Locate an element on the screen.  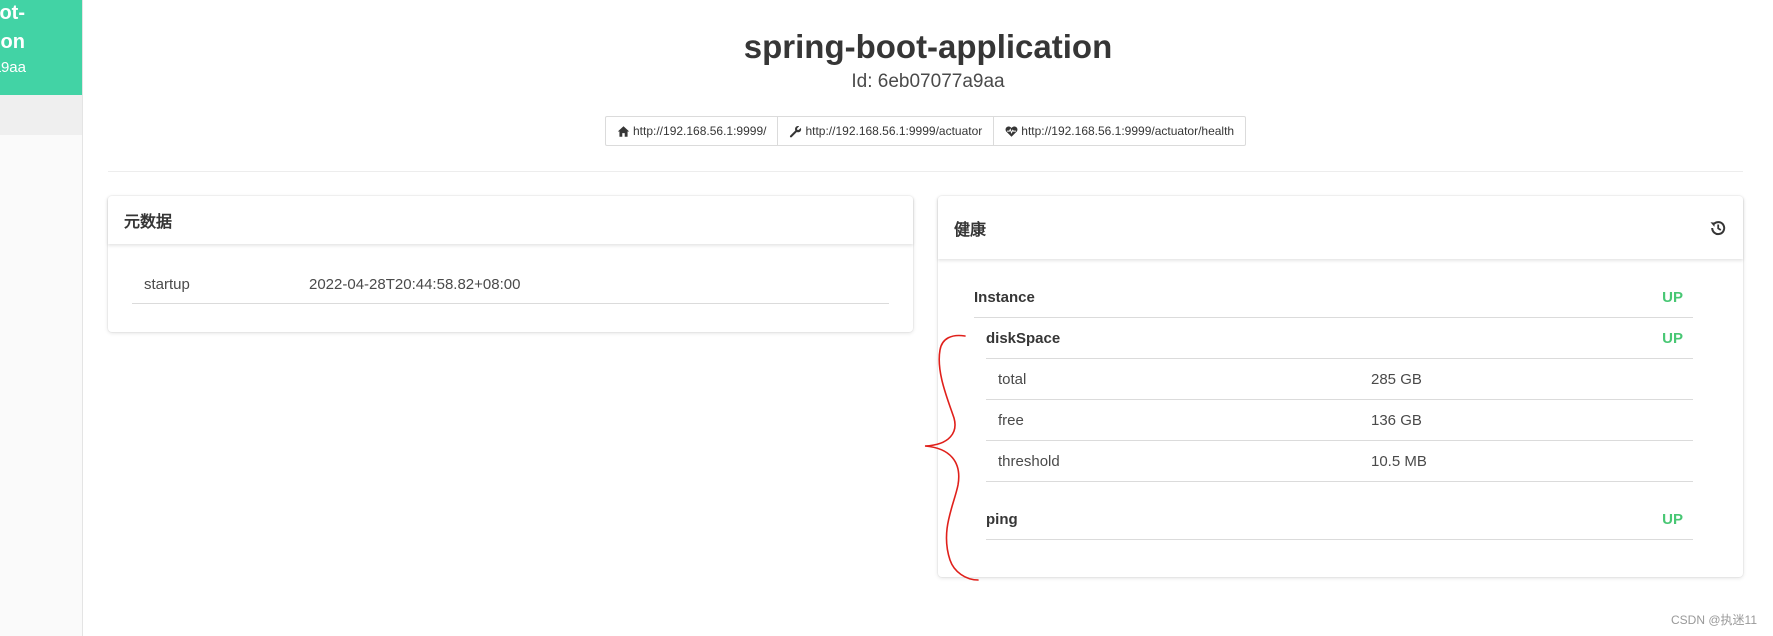
health-row-instance: Instance UP is located at coordinates (1333, 297).